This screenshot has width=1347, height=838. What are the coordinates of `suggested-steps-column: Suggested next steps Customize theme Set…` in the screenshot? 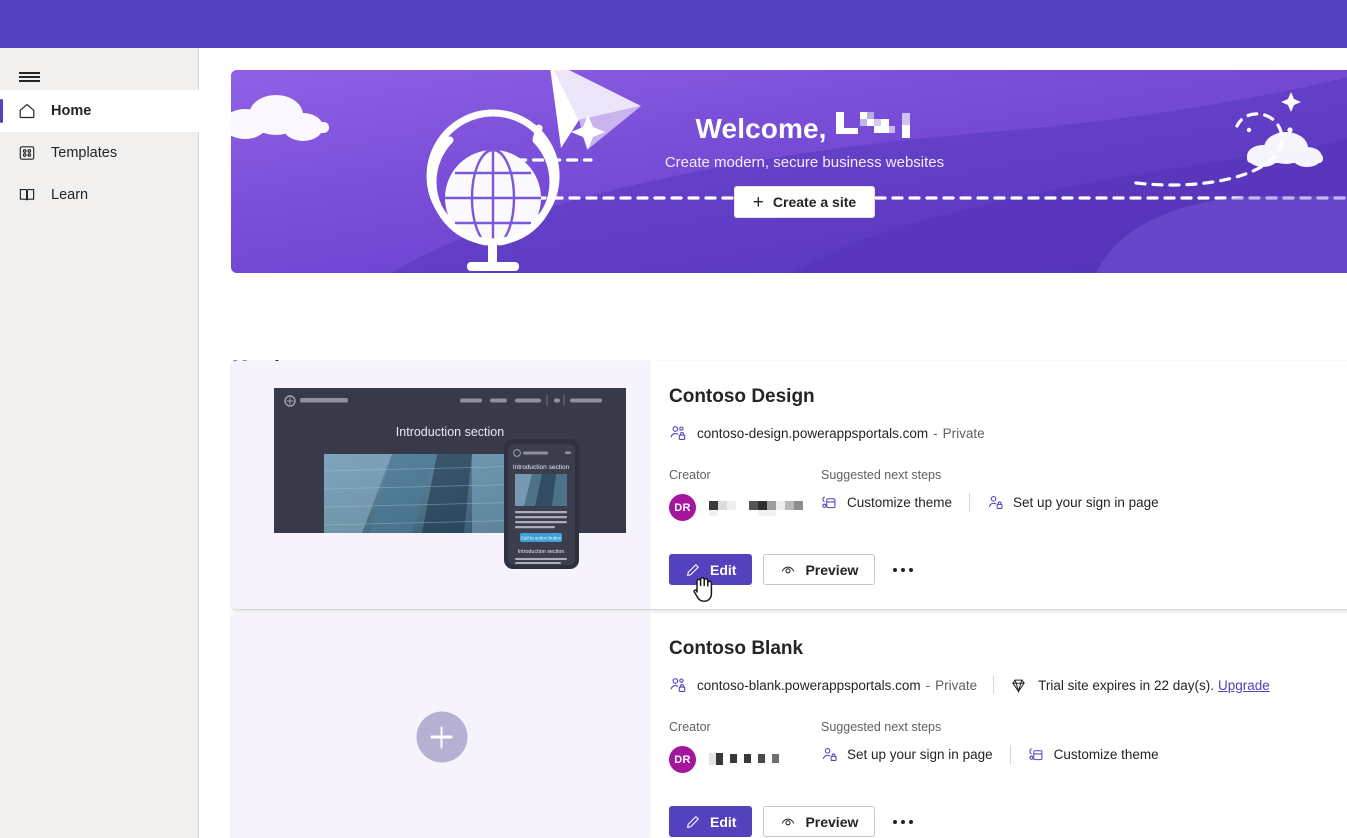 It's located at (1084, 494).